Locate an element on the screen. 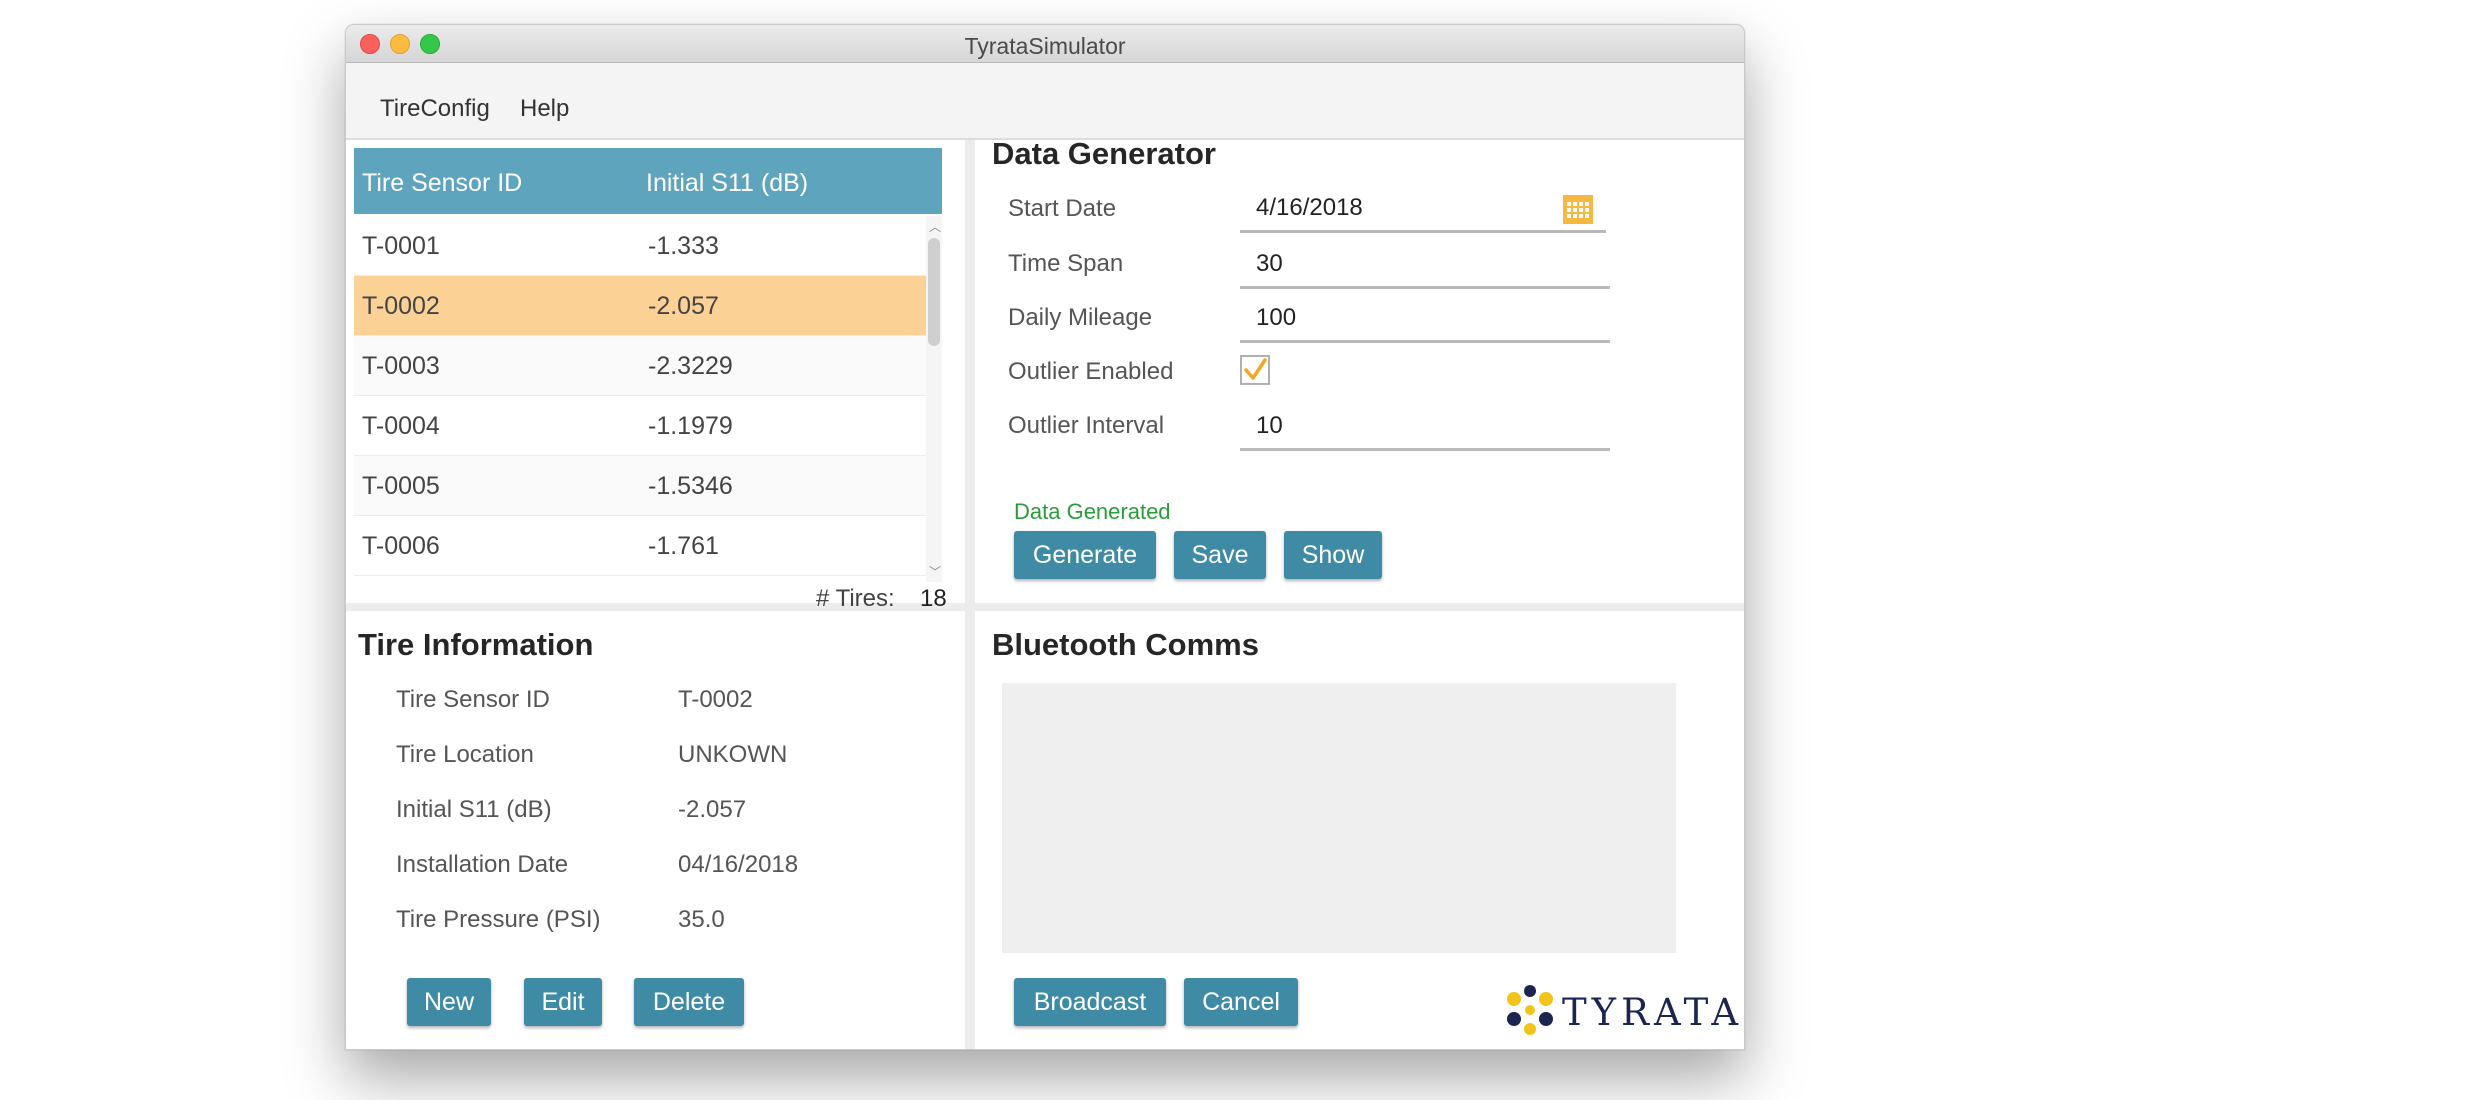  value-initial-s11: -2.057 is located at coordinates (712, 809).